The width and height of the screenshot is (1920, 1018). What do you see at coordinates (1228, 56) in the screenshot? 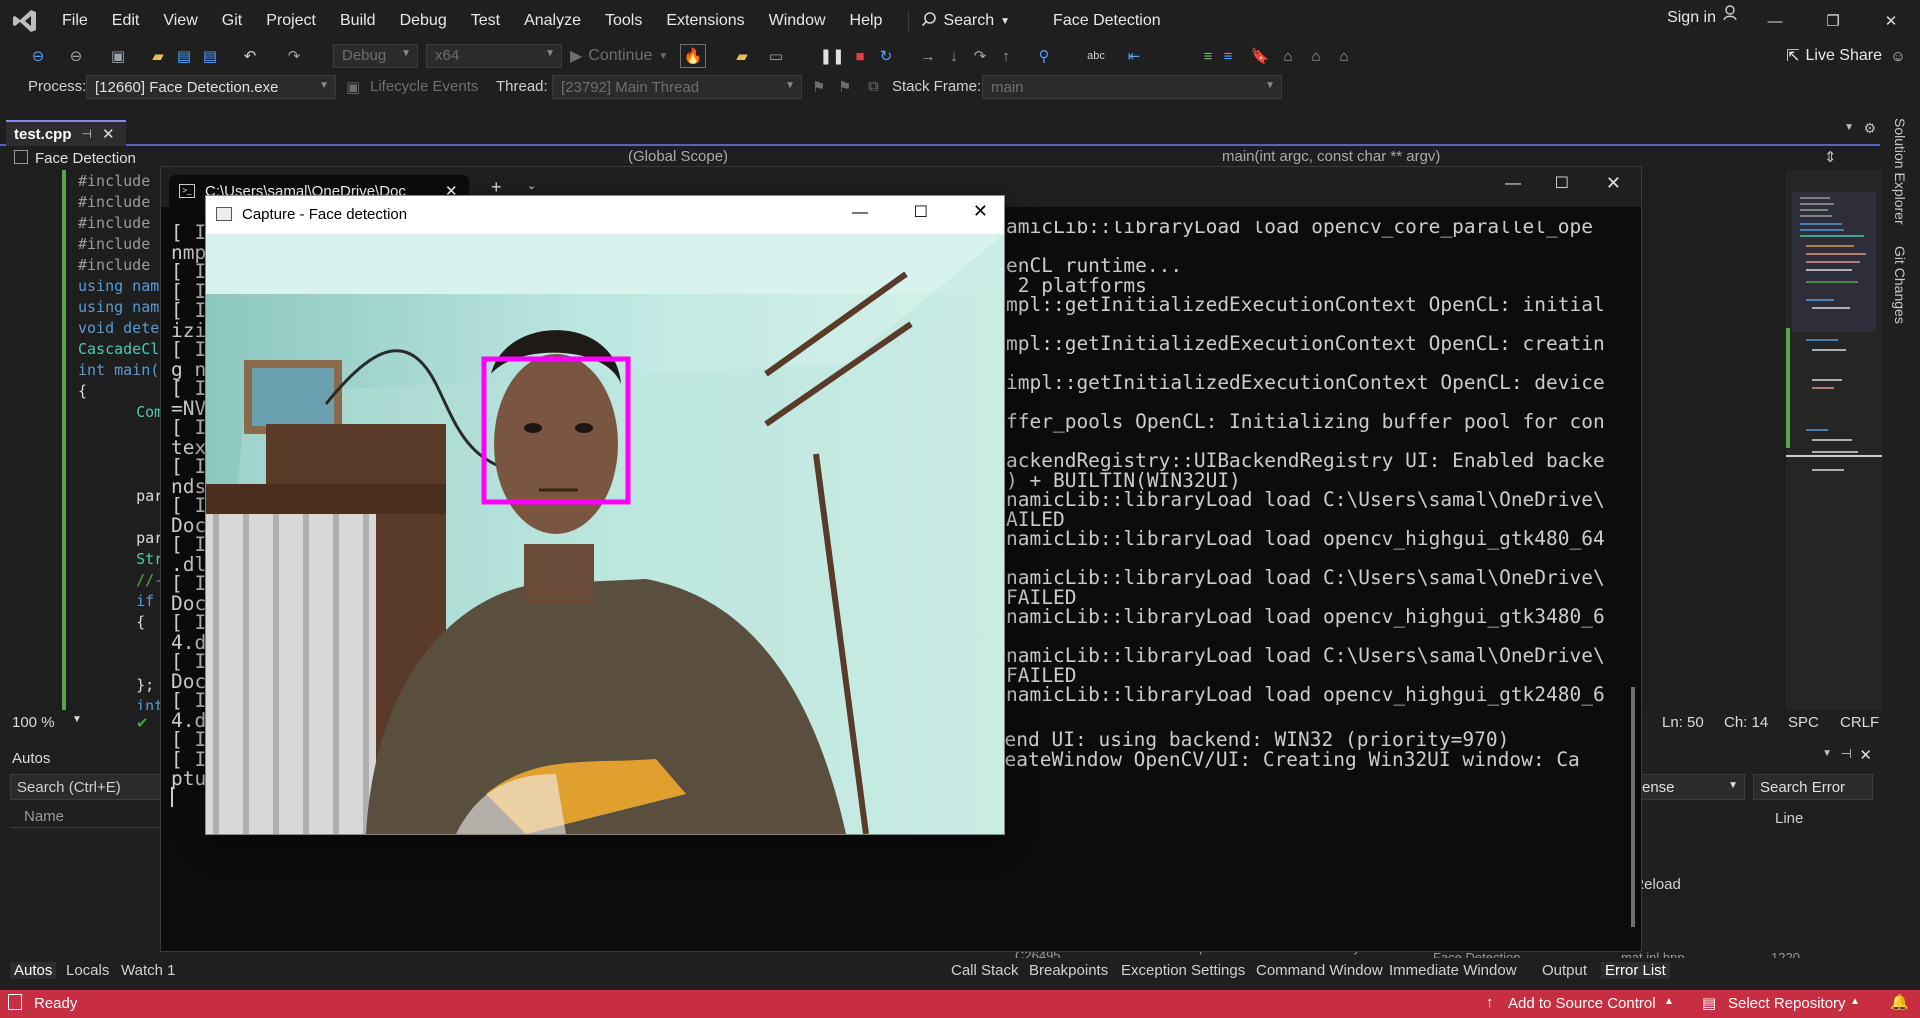
I see `uncomment-icon: ≡` at bounding box center [1228, 56].